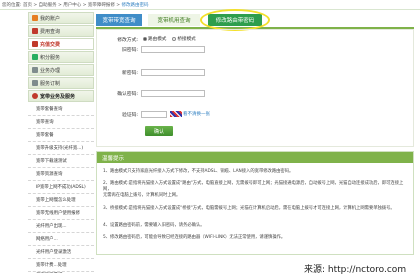 The height and width of the screenshot is (275, 420). I want to click on sidebar-item-business: 业务办理, so click(61, 70).